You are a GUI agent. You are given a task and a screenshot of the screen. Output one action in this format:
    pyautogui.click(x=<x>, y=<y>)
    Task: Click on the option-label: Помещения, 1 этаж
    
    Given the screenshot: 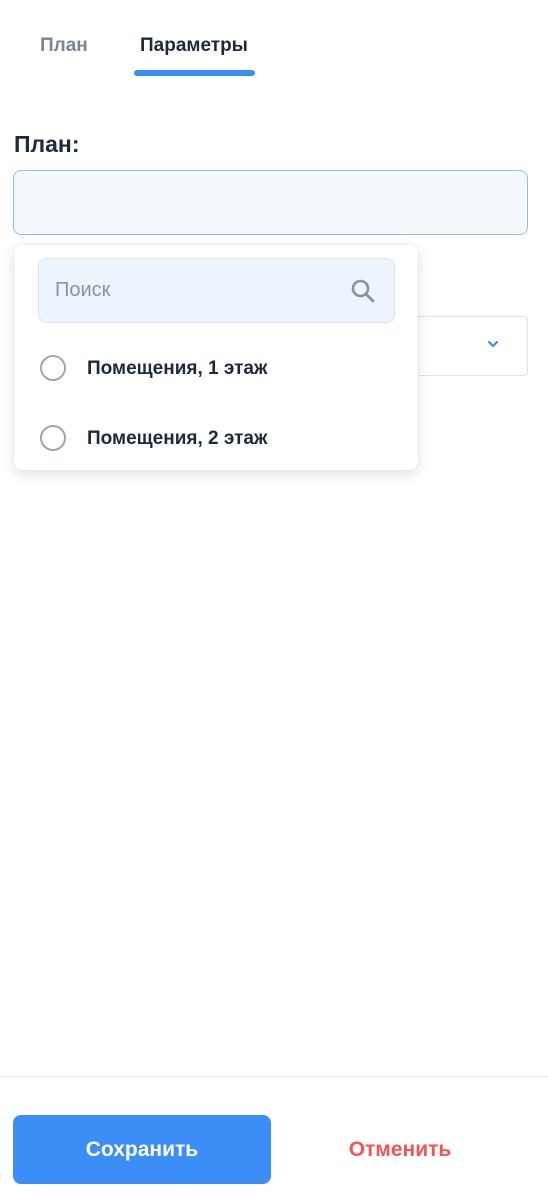 What is the action you would take?
    pyautogui.click(x=177, y=368)
    